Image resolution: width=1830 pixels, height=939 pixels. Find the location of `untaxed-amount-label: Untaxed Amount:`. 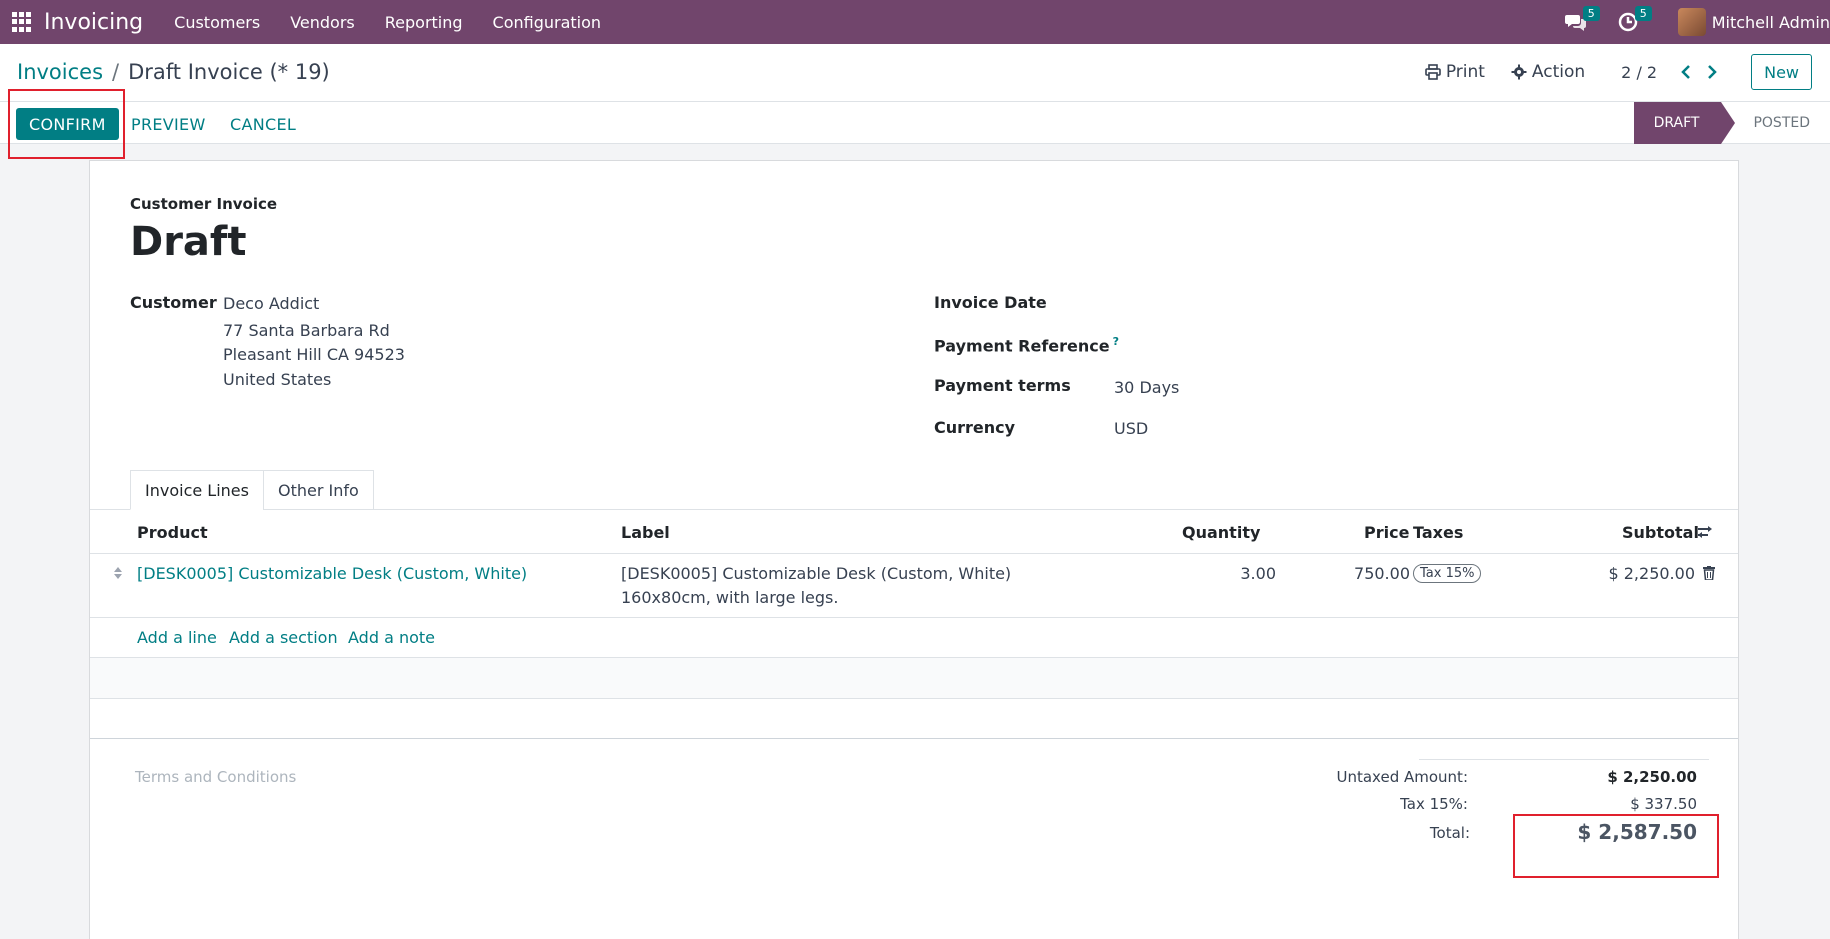

untaxed-amount-label: Untaxed Amount: is located at coordinates (1402, 777).